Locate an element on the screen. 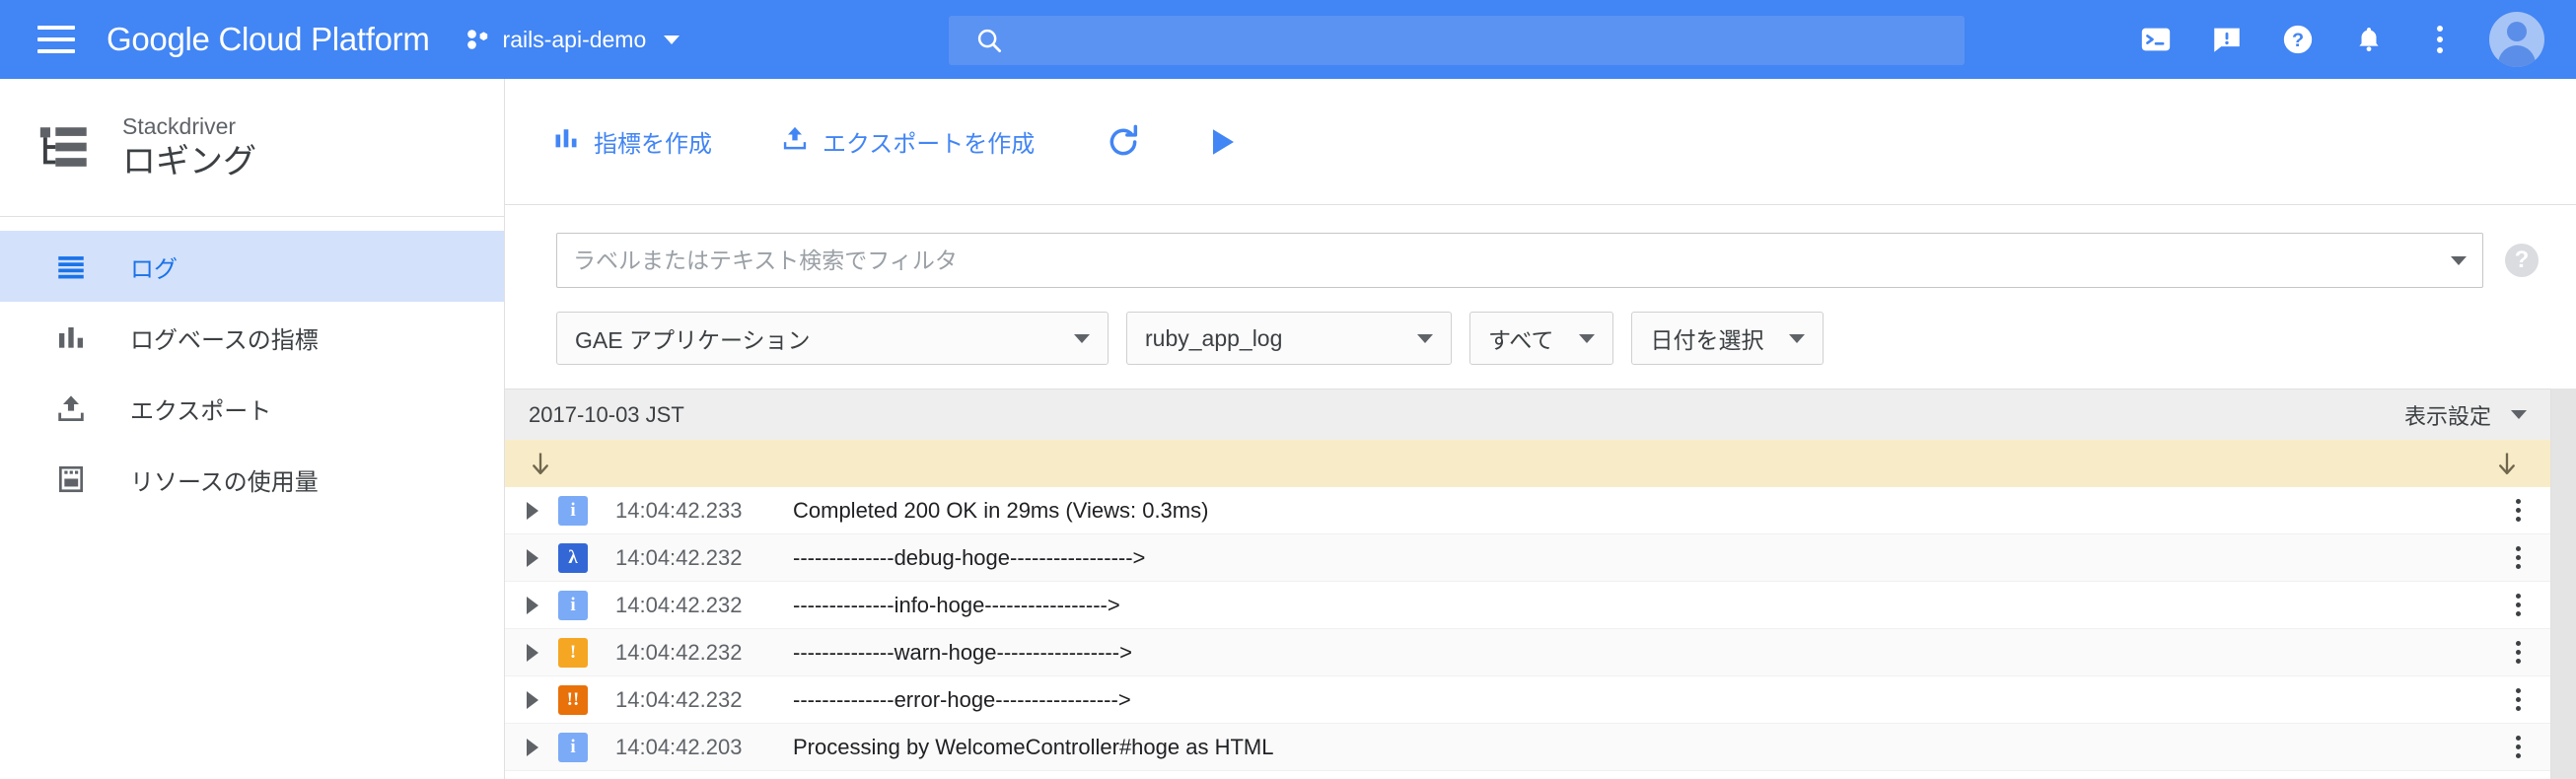 This screenshot has width=2576, height=779. refresh-icon is located at coordinates (1123, 139).